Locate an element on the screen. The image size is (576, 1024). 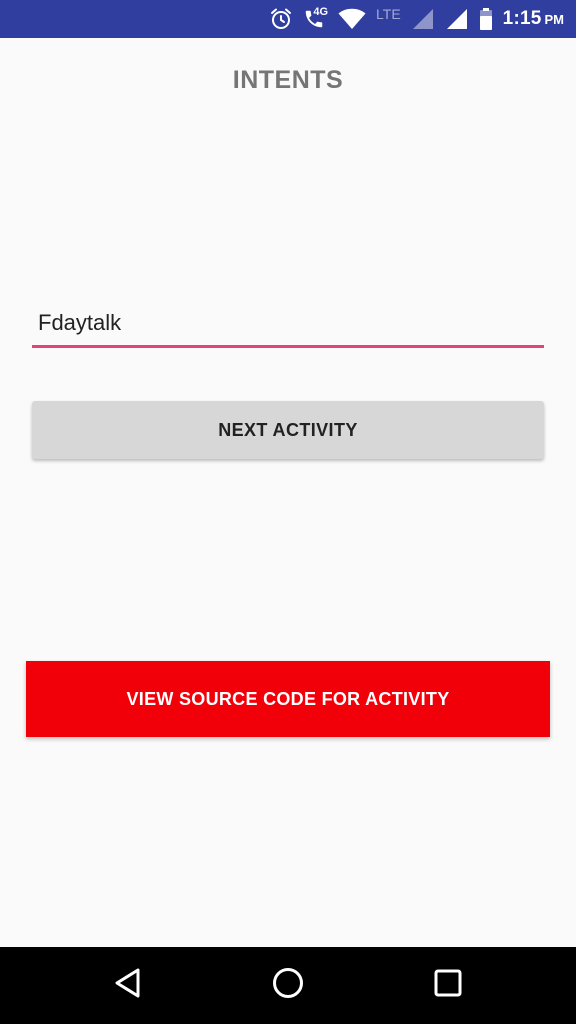
status-bar: 4G LTE 1:15 PM is located at coordinates (288, 19).